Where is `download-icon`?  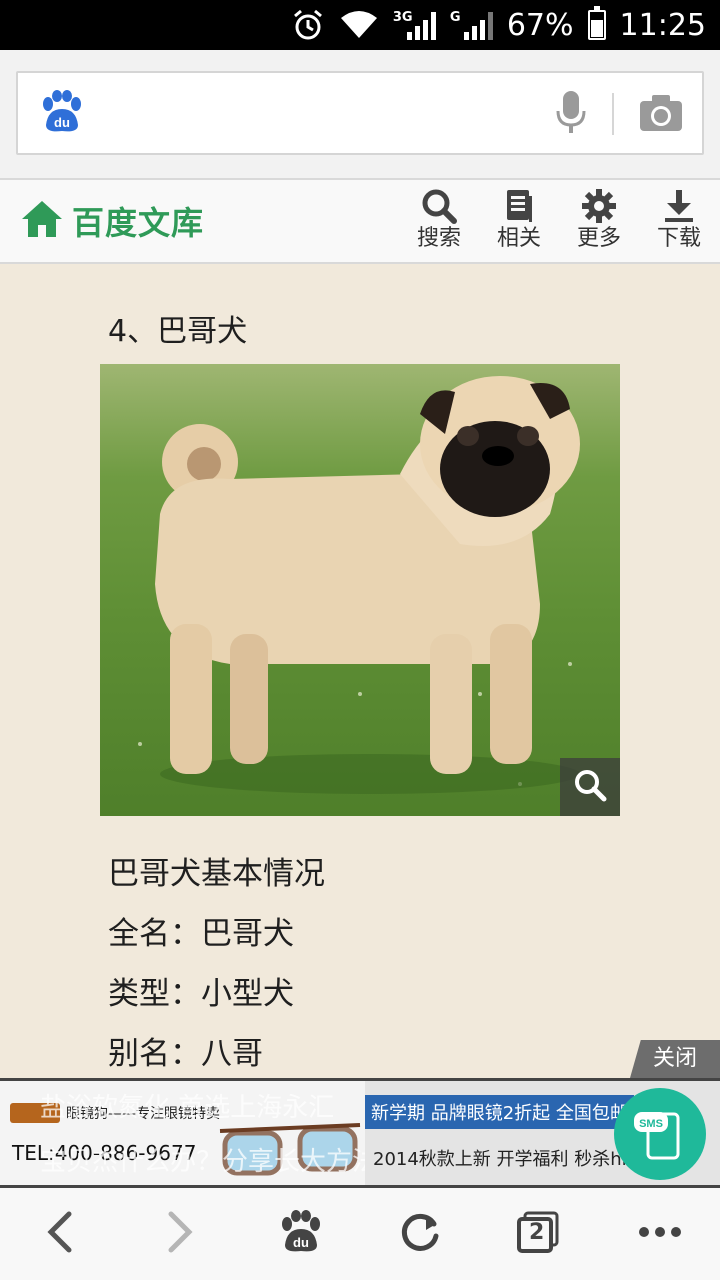
download-icon is located at coordinates (679, 206).